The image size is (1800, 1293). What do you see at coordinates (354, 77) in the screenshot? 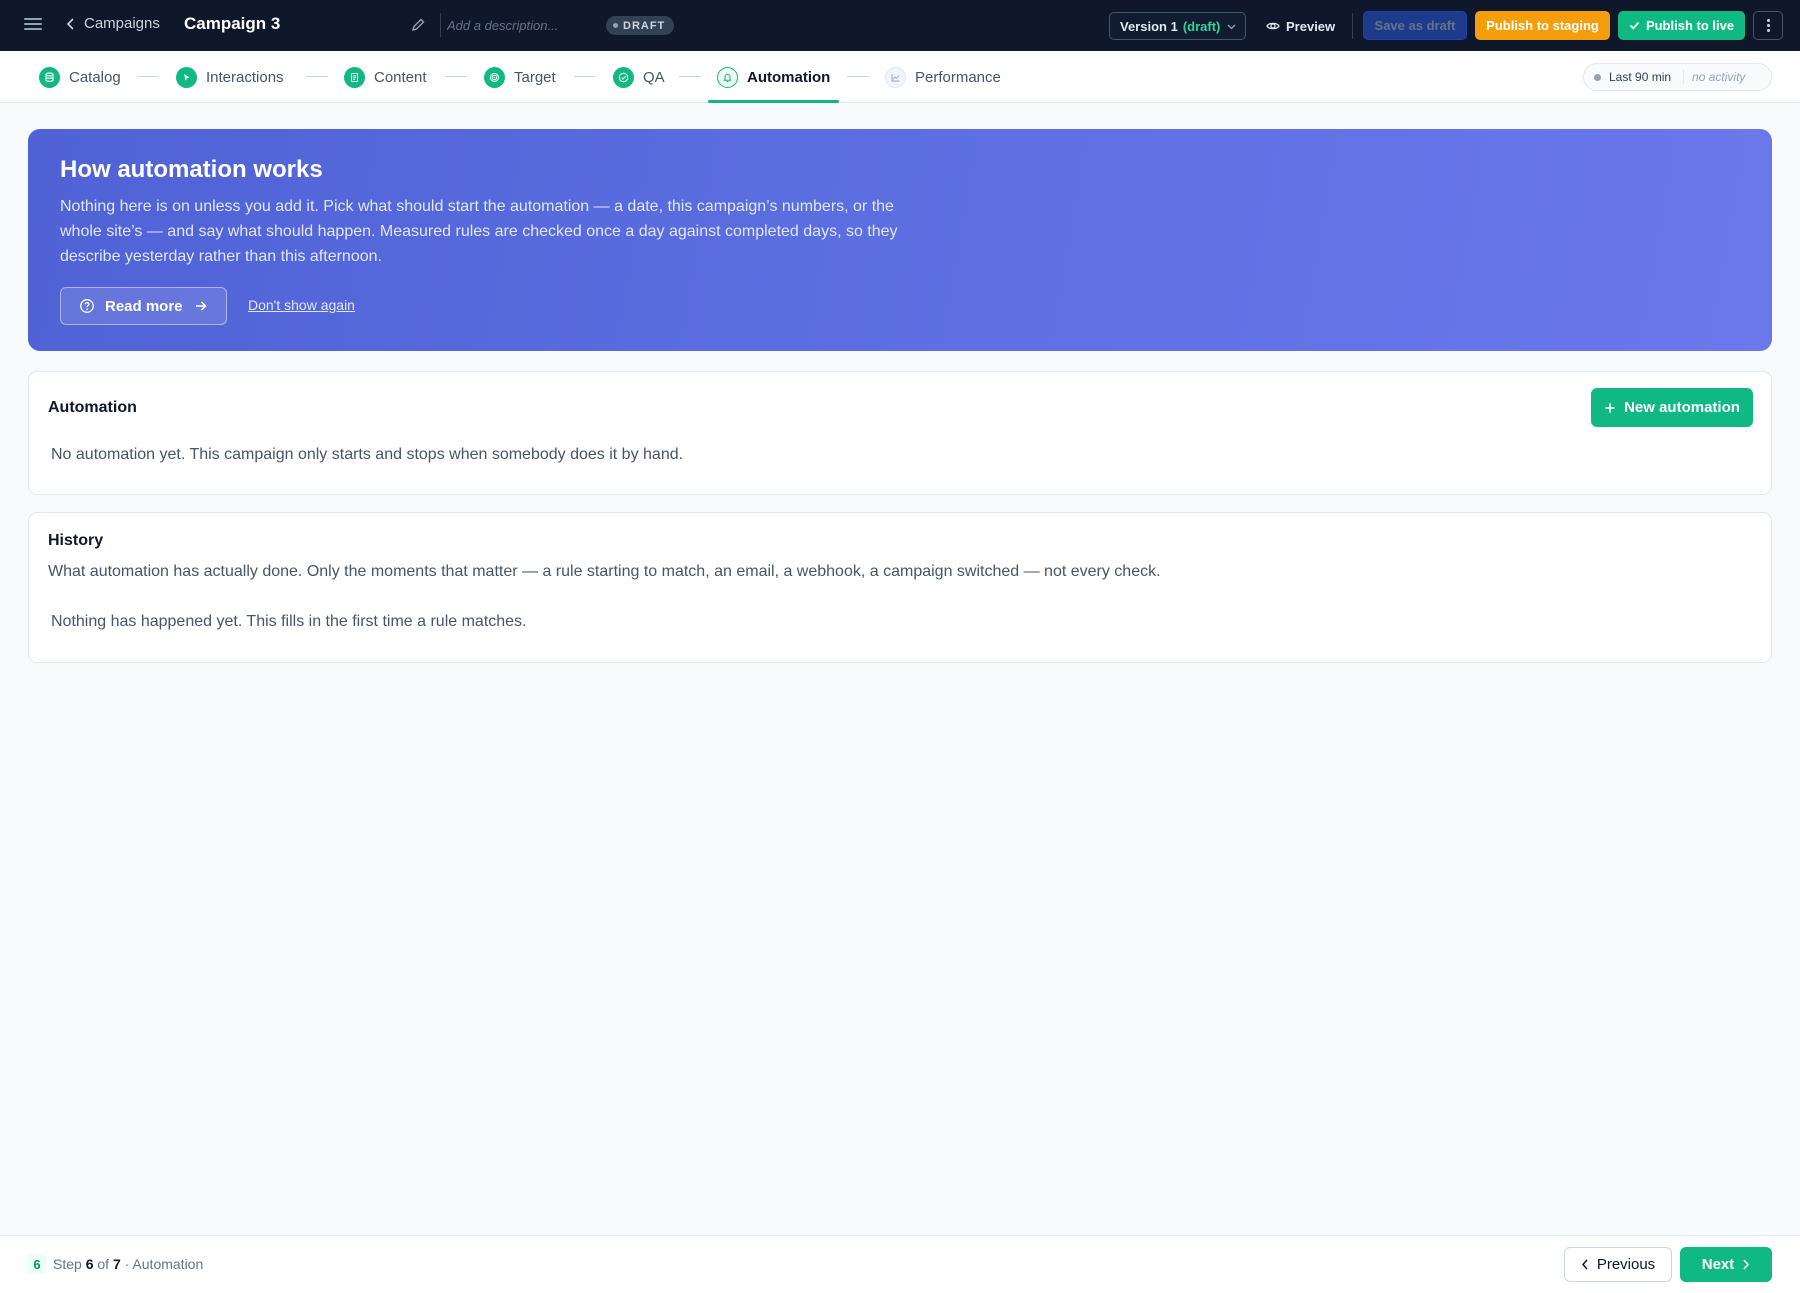
I see `document-icon` at bounding box center [354, 77].